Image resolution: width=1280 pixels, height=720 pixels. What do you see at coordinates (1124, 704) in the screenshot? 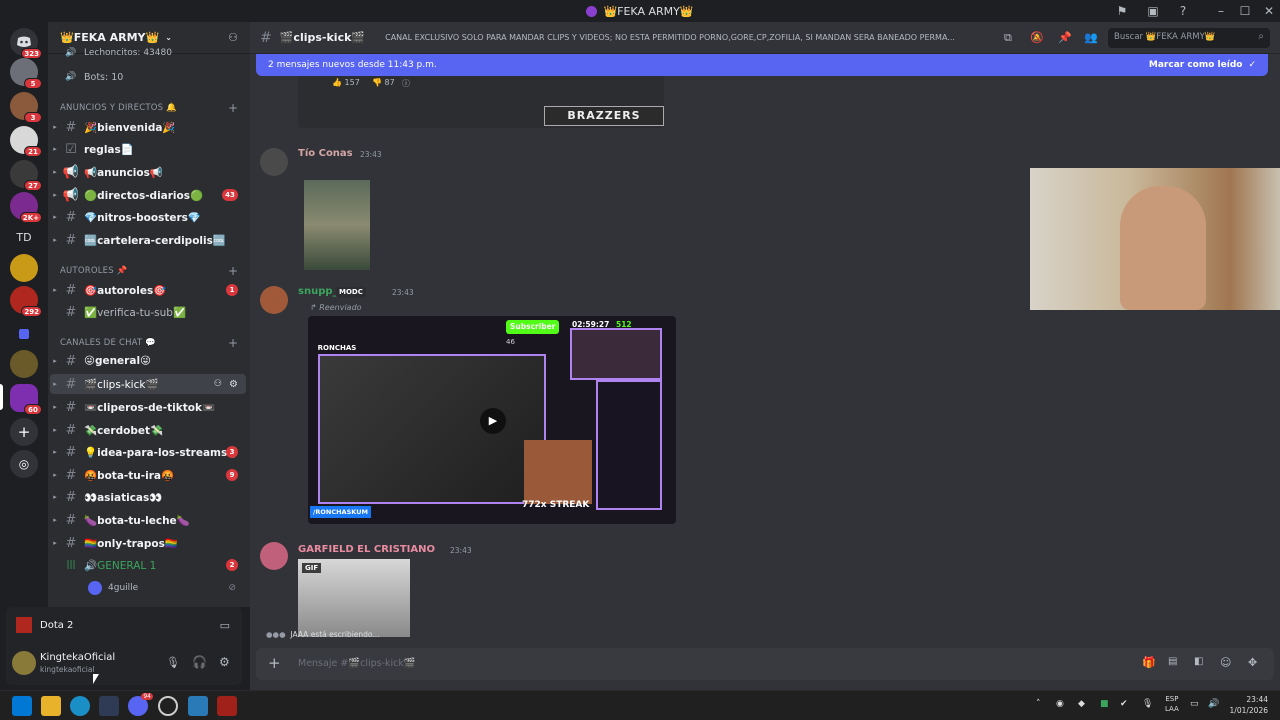
I see `tray-app-icon: ✔` at bounding box center [1124, 704].